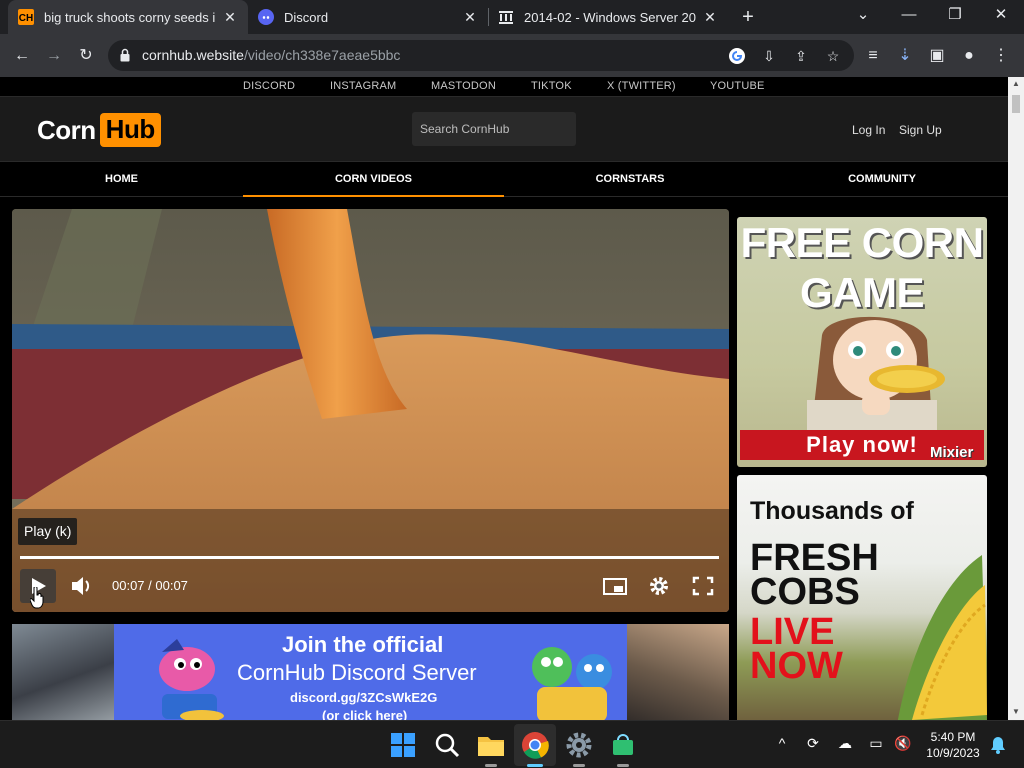 This screenshot has width=1024, height=768. Describe the element at coordinates (863, 17) in the screenshot. I see `tab-search-icon: ⌄` at that location.